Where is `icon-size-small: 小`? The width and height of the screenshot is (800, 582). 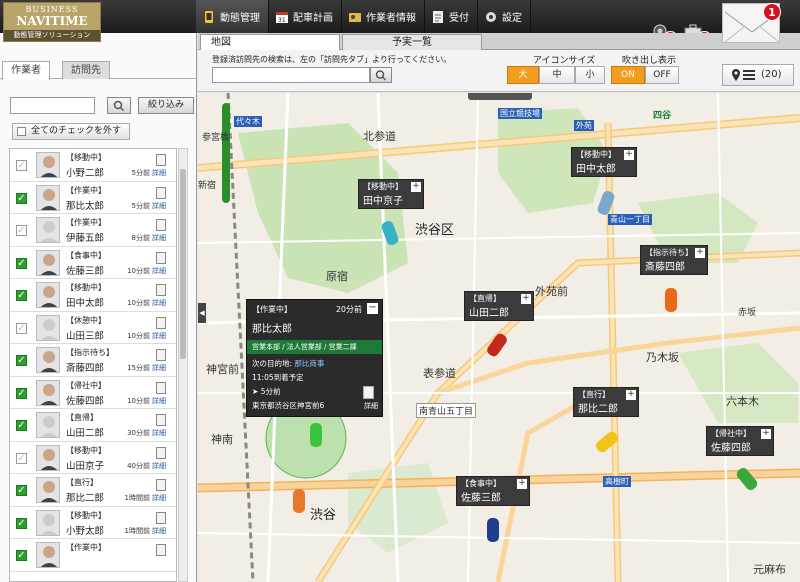
icon-size-small: 小 is located at coordinates (590, 75).